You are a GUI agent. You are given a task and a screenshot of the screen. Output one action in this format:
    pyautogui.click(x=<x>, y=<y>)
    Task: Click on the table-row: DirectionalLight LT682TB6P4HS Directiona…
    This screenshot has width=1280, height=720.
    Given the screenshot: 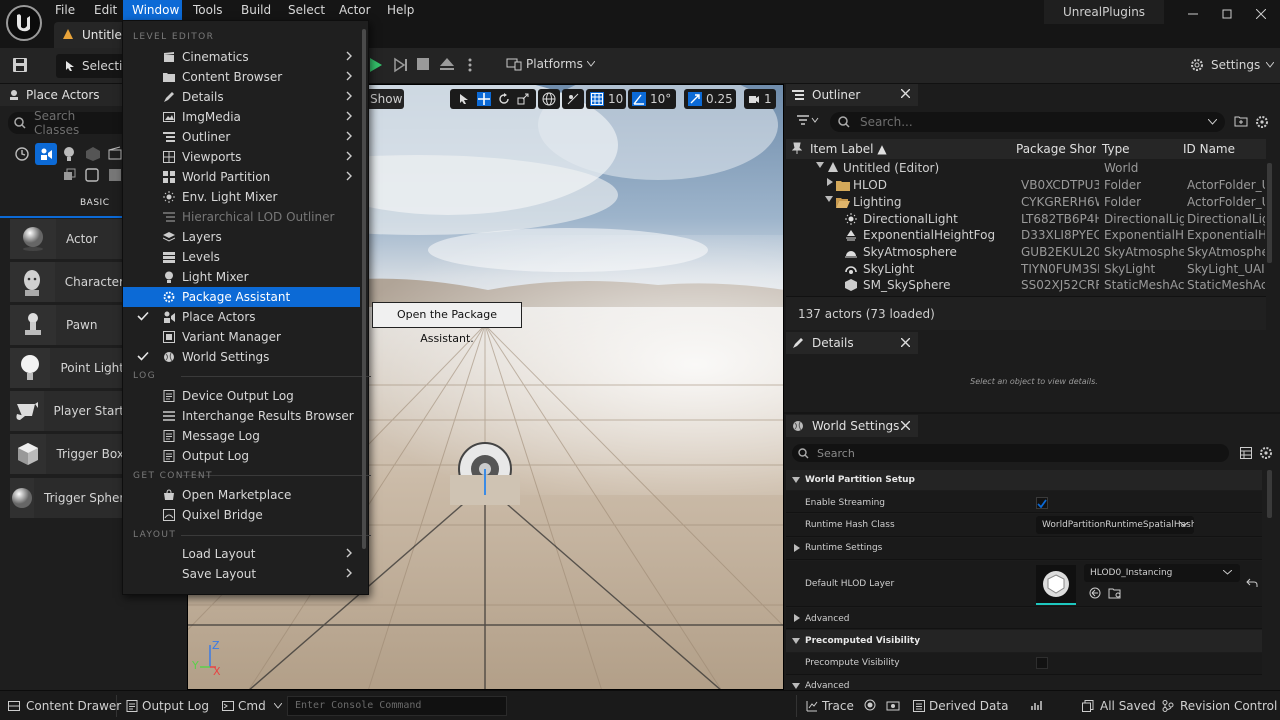 What is the action you would take?
    pyautogui.click(x=1026, y=220)
    